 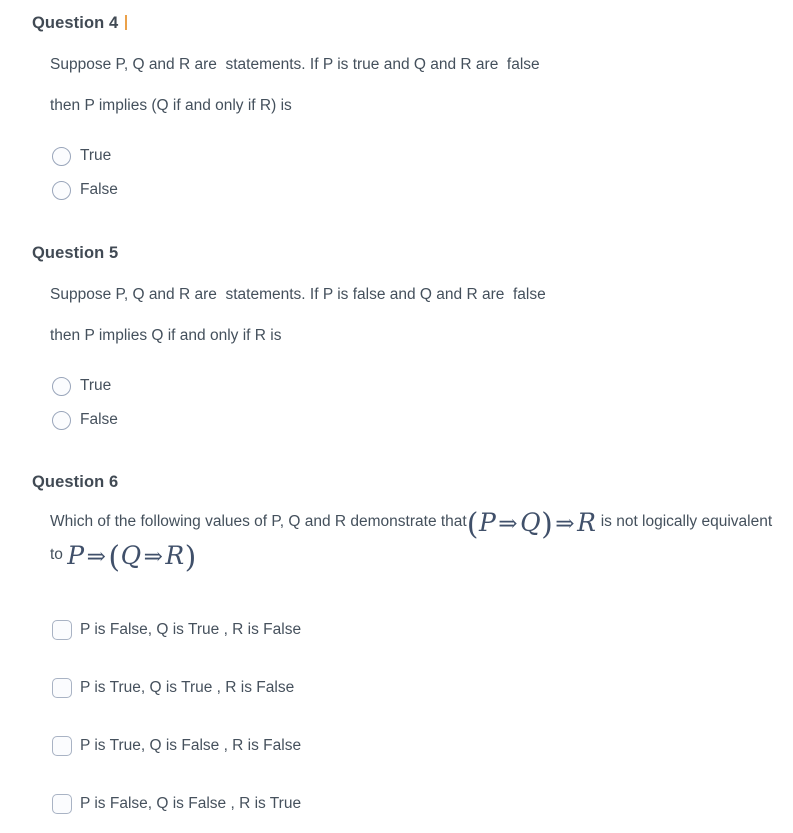 I want to click on option-label: P is True, Q is True , R is False, so click(x=187, y=687).